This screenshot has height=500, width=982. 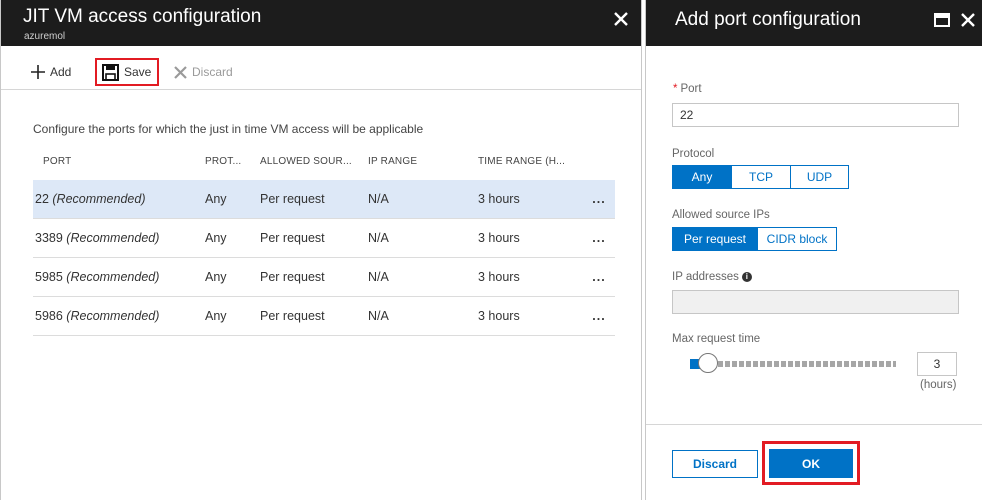 What do you see at coordinates (705, 277) in the screenshot?
I see `ip-addresses-label-text: IP addresses` at bounding box center [705, 277].